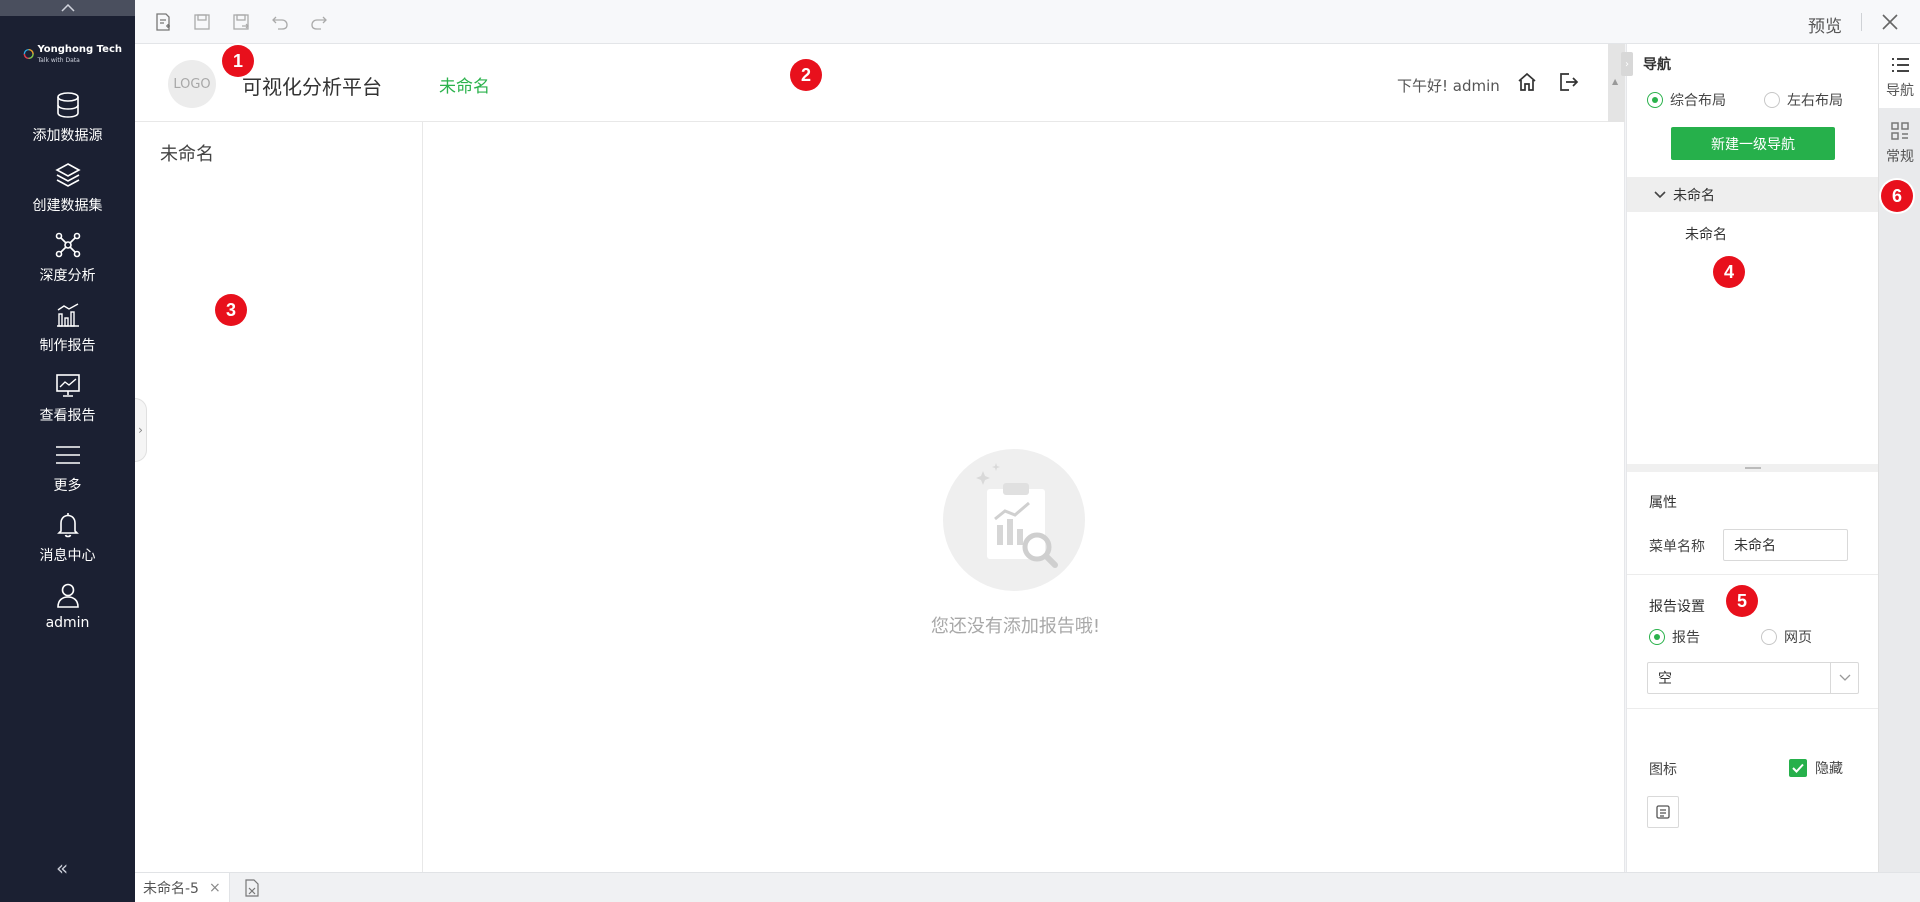 Image resolution: width=1920 pixels, height=902 pixels. What do you see at coordinates (1568, 82) in the screenshot?
I see `logout-icon` at bounding box center [1568, 82].